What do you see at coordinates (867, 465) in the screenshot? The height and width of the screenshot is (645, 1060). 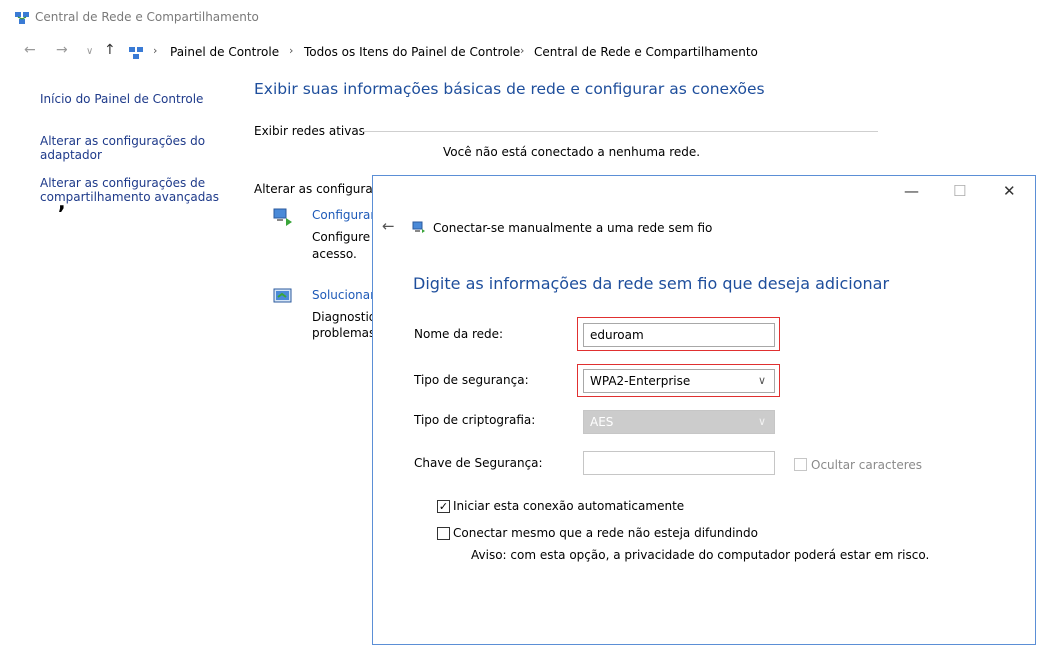 I see `hide-characters-label: Ocultar caracteres` at bounding box center [867, 465].